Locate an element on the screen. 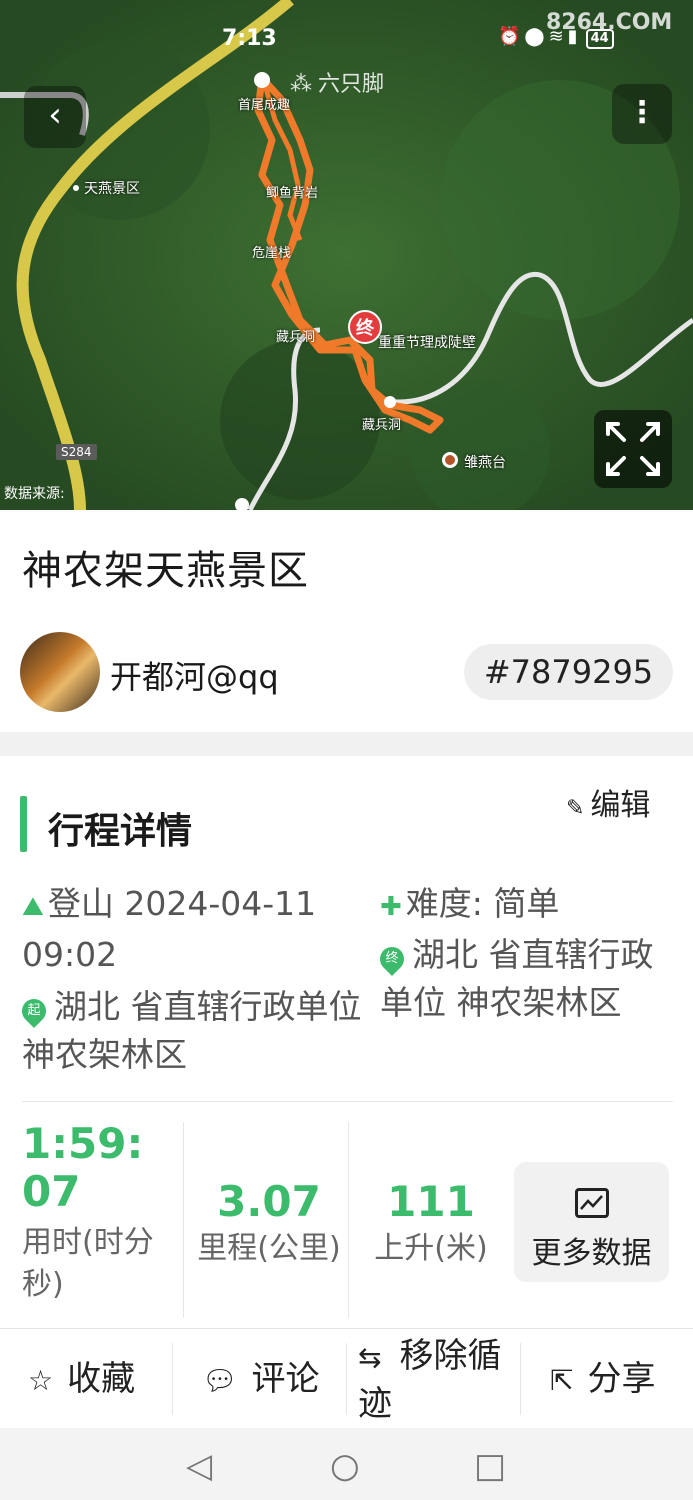  map-label-point-3: 重重节理成陡壁 is located at coordinates (427, 343).